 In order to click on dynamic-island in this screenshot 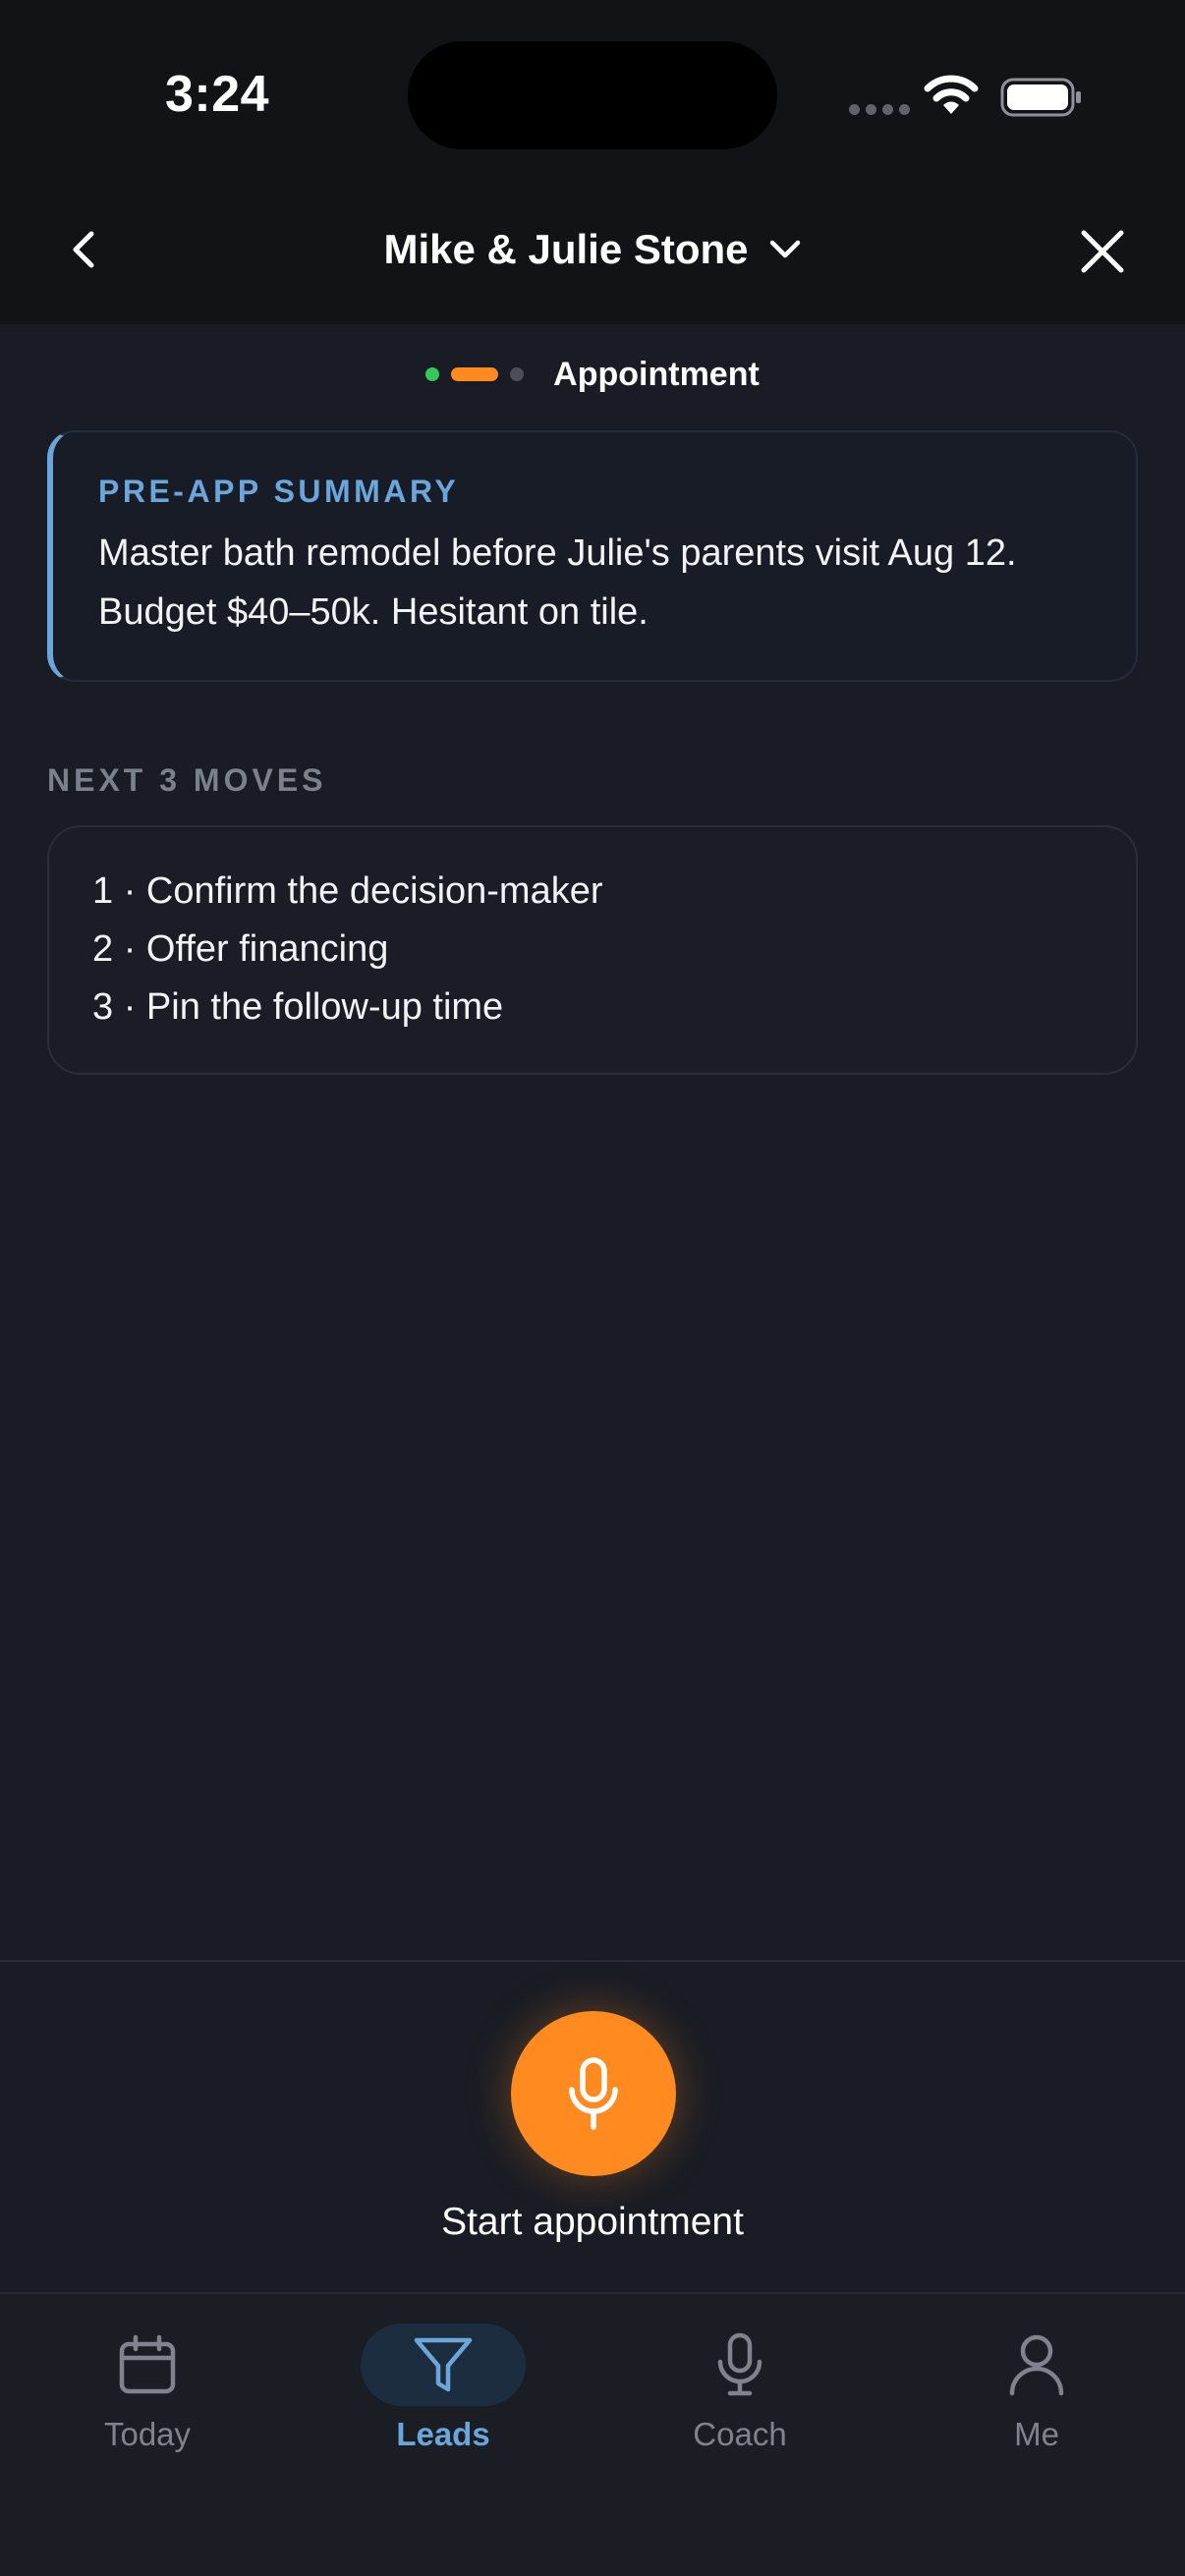, I will do `click(592, 95)`.